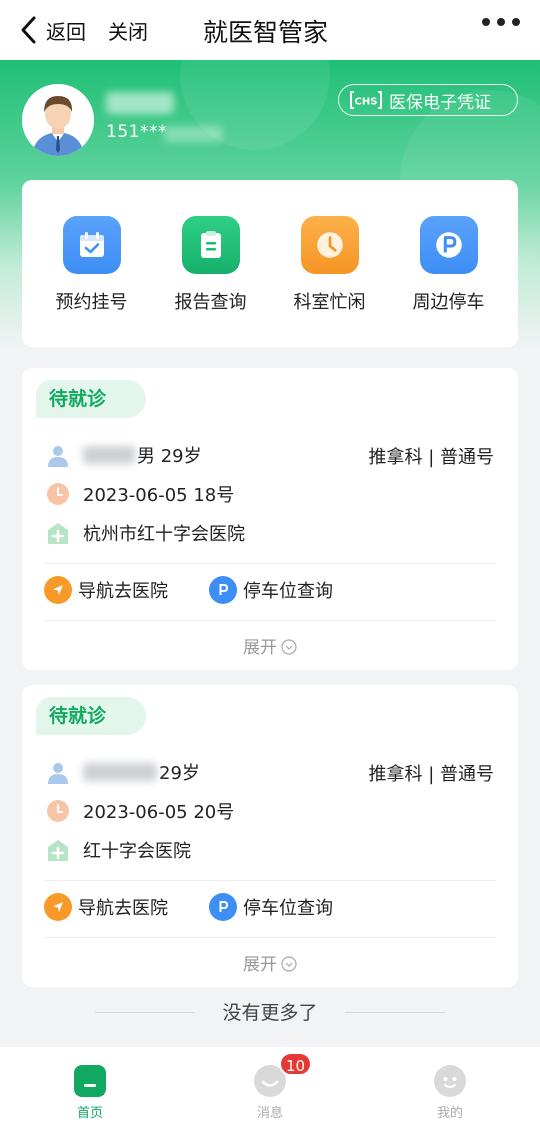 Image resolution: width=540 pixels, height=1123 pixels. I want to click on tab-label: 消息, so click(269, 1113).